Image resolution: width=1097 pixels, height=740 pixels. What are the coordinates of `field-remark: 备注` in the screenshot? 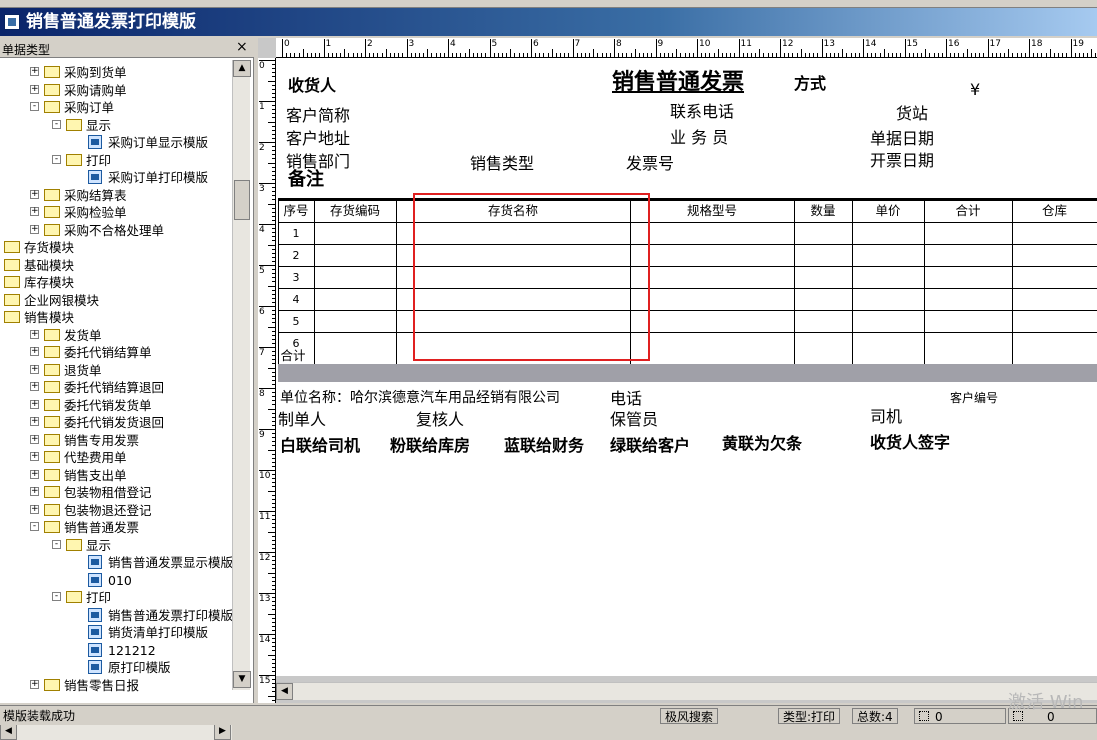 It's located at (306, 180).